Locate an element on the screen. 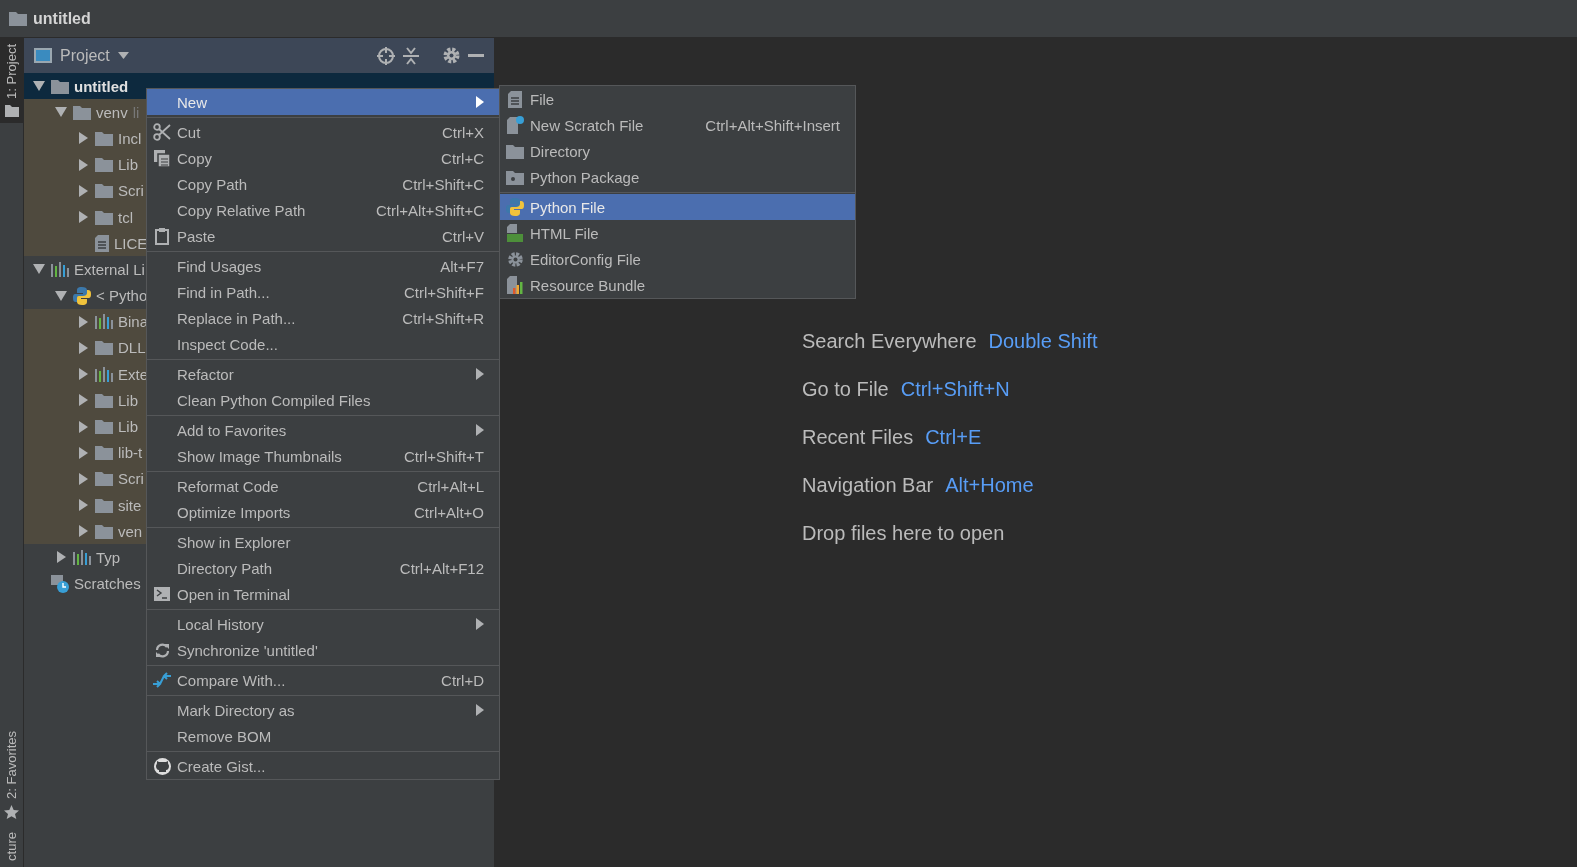  tree-label: untitled is located at coordinates (101, 86).